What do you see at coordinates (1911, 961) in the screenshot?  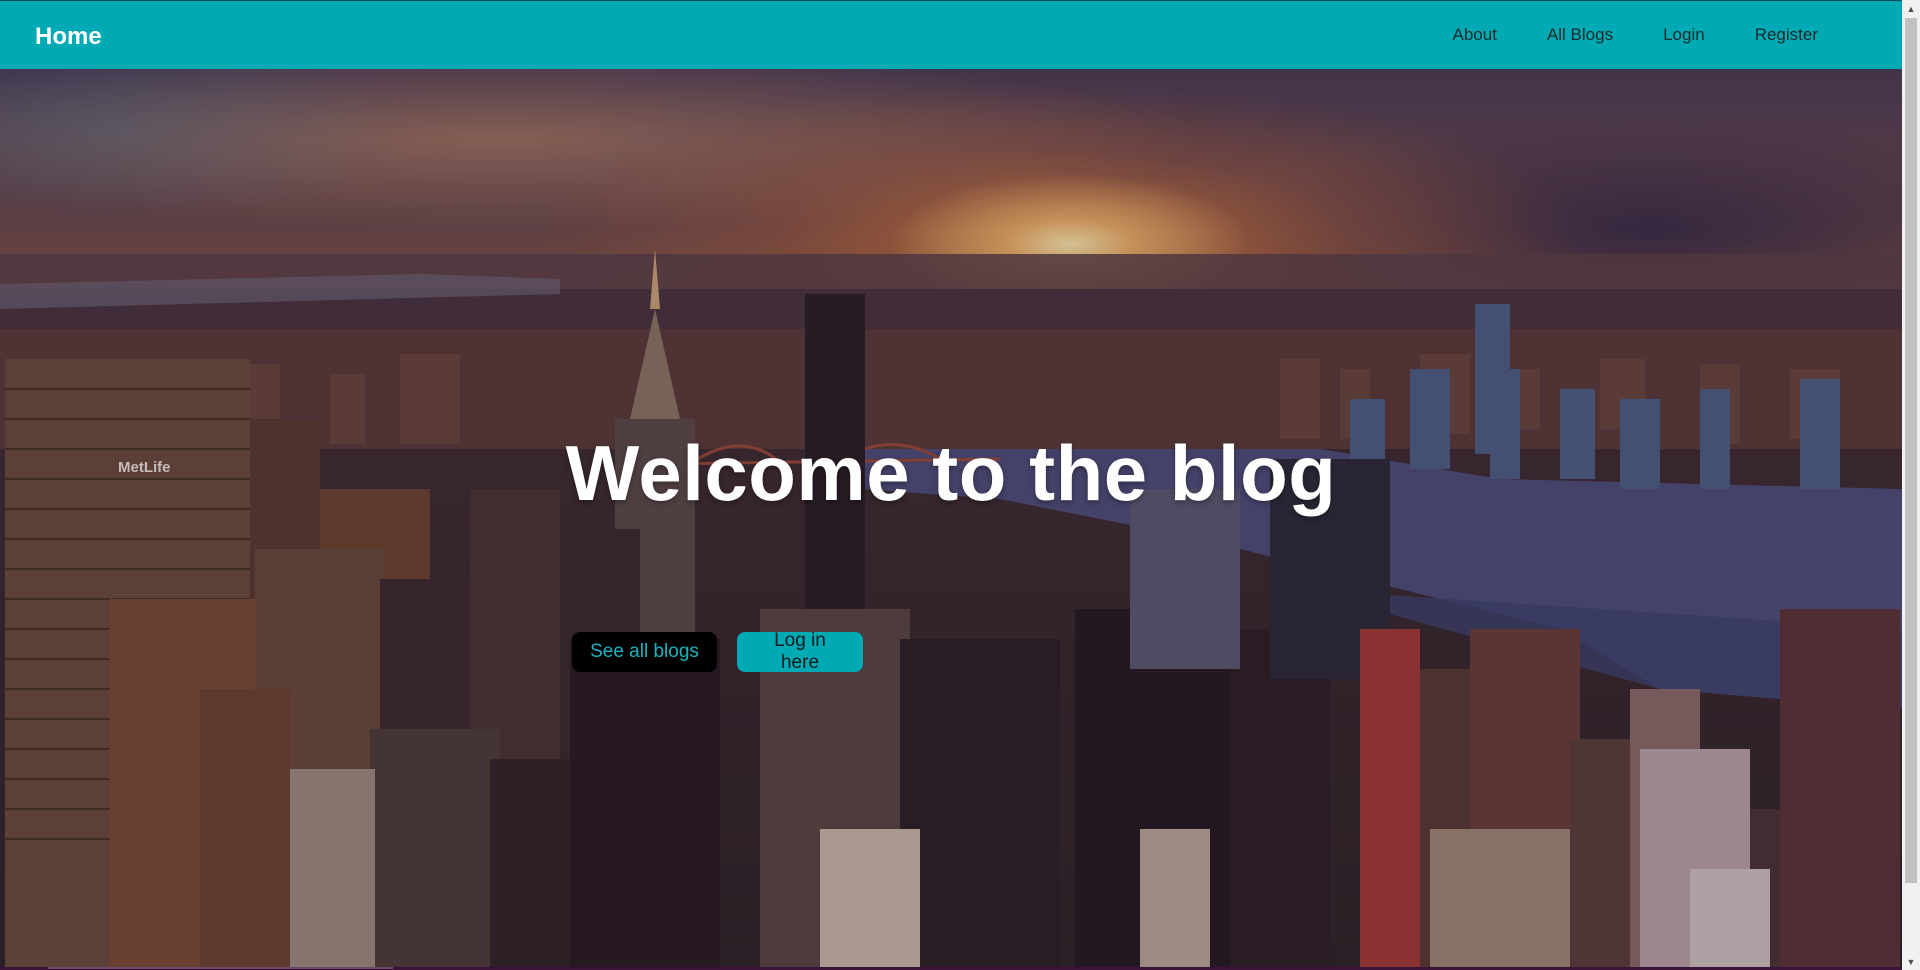 I see `scroll-down-arrow-icon: ▼` at bounding box center [1911, 961].